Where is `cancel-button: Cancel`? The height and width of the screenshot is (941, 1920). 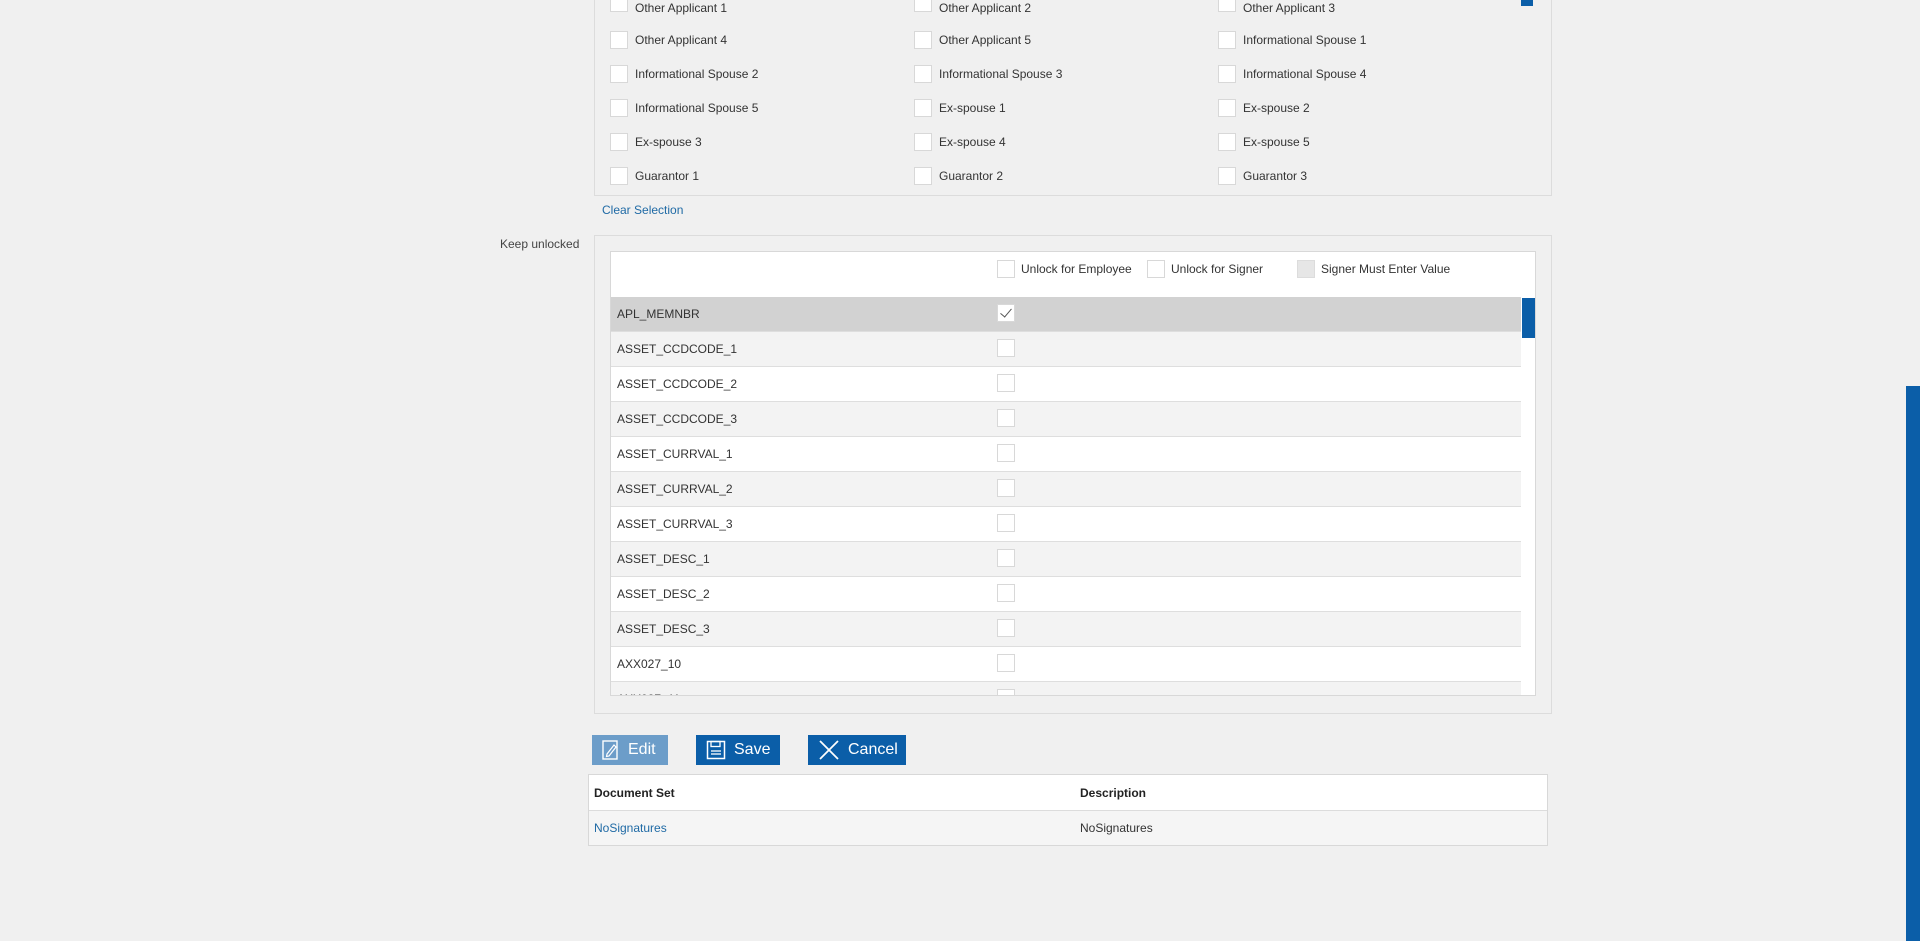 cancel-button: Cancel is located at coordinates (857, 750).